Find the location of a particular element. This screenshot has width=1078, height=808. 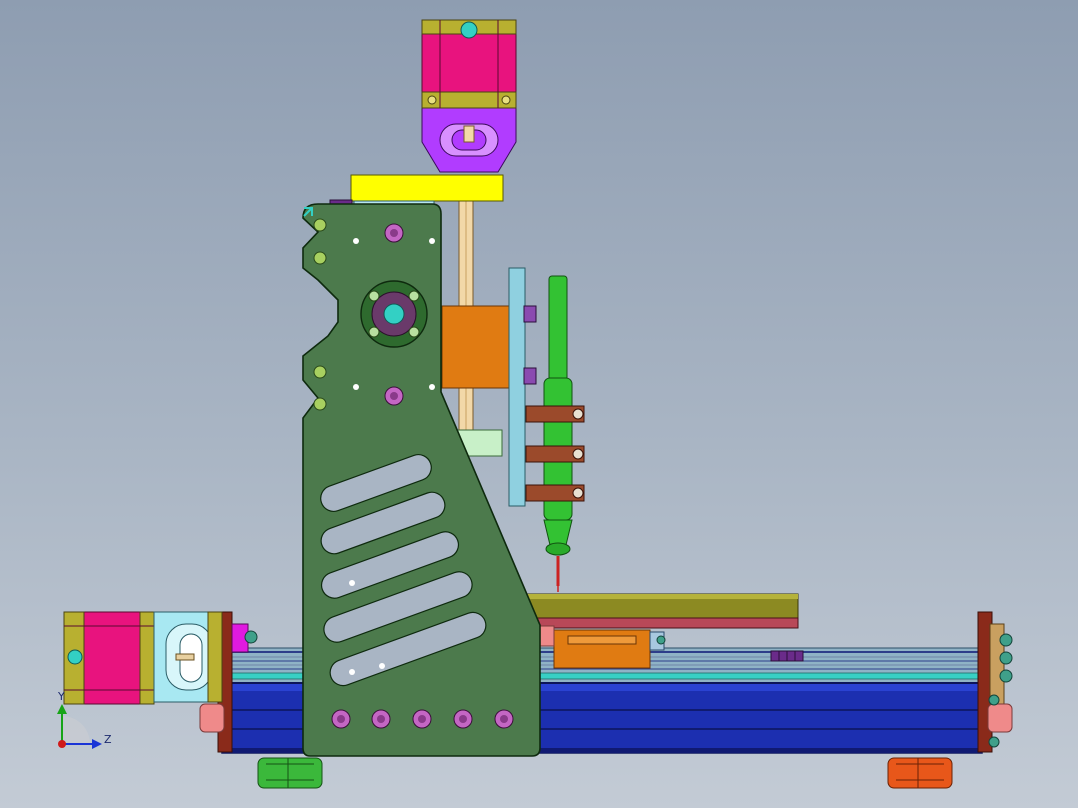

stepper-motor-top is located at coordinates (469, 64).